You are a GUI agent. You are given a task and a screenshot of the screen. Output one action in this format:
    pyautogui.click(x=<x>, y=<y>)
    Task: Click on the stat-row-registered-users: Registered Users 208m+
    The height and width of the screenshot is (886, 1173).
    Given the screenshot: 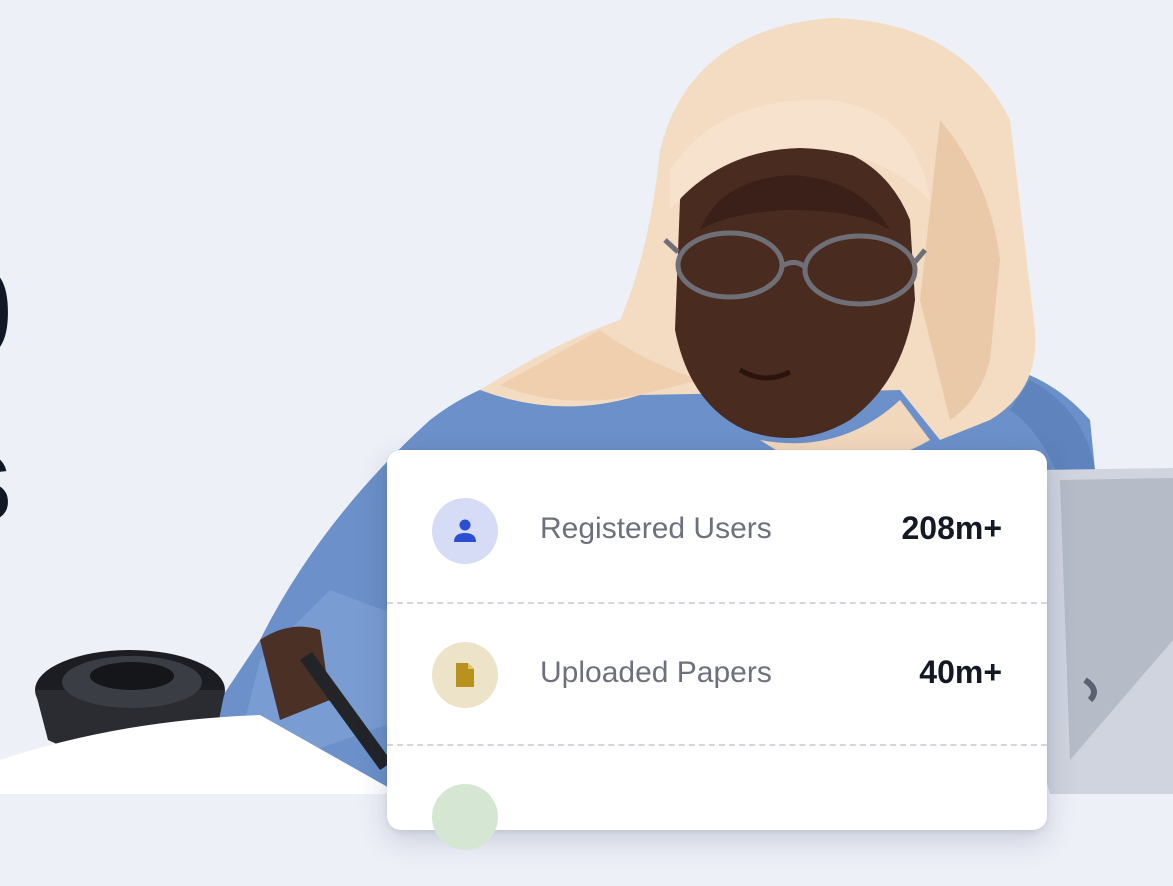 What is the action you would take?
    pyautogui.click(x=717, y=531)
    